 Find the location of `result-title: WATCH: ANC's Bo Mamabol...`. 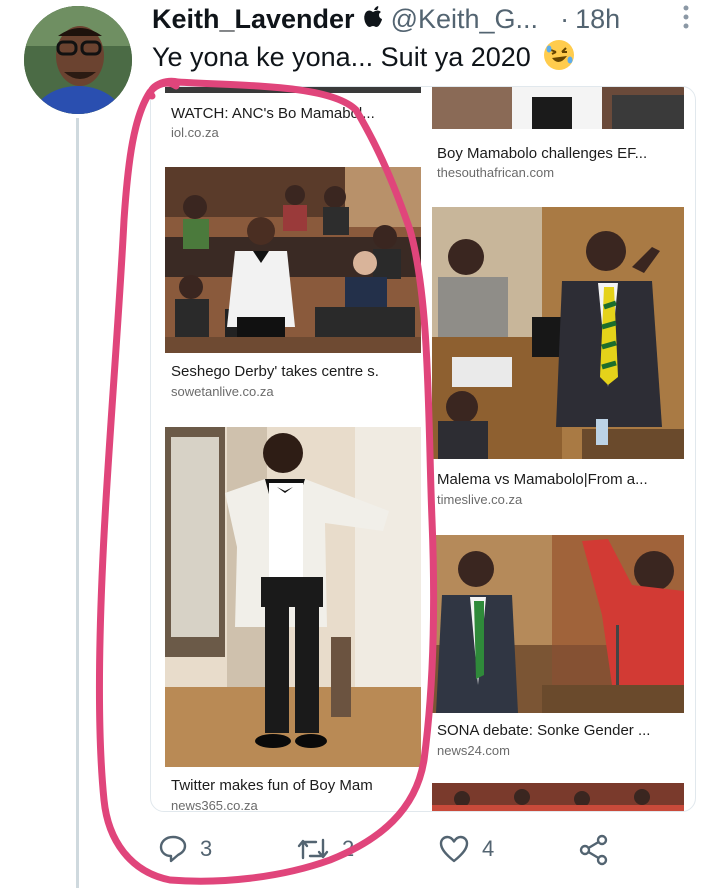

result-title: WATCH: ANC's Bo Mamabol... is located at coordinates (296, 113).